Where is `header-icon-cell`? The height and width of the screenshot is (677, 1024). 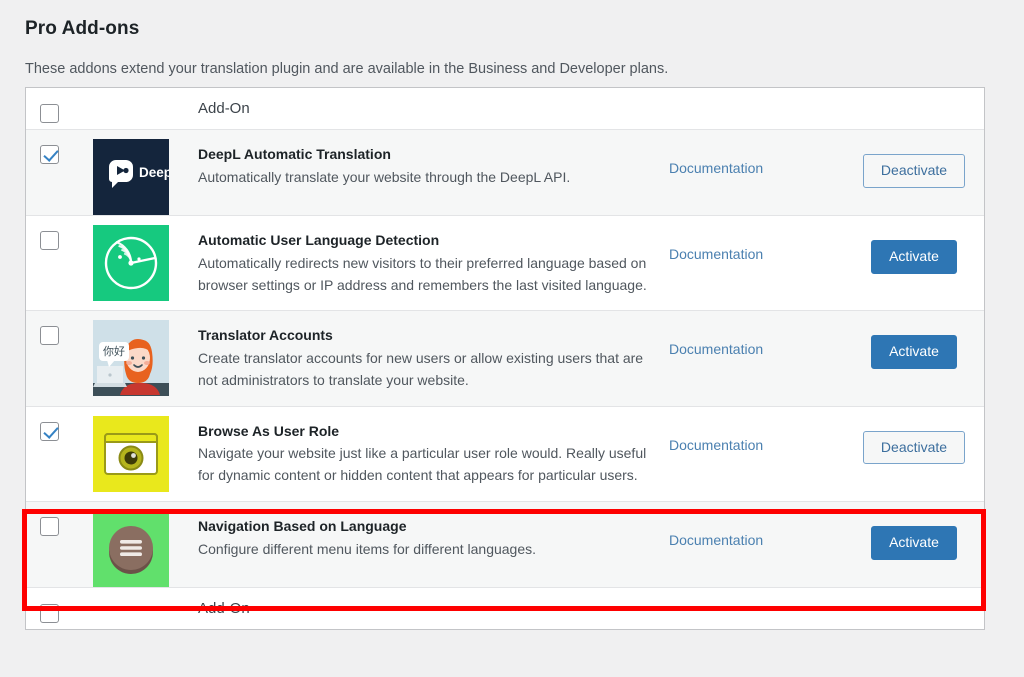 header-icon-cell is located at coordinates (125, 108).